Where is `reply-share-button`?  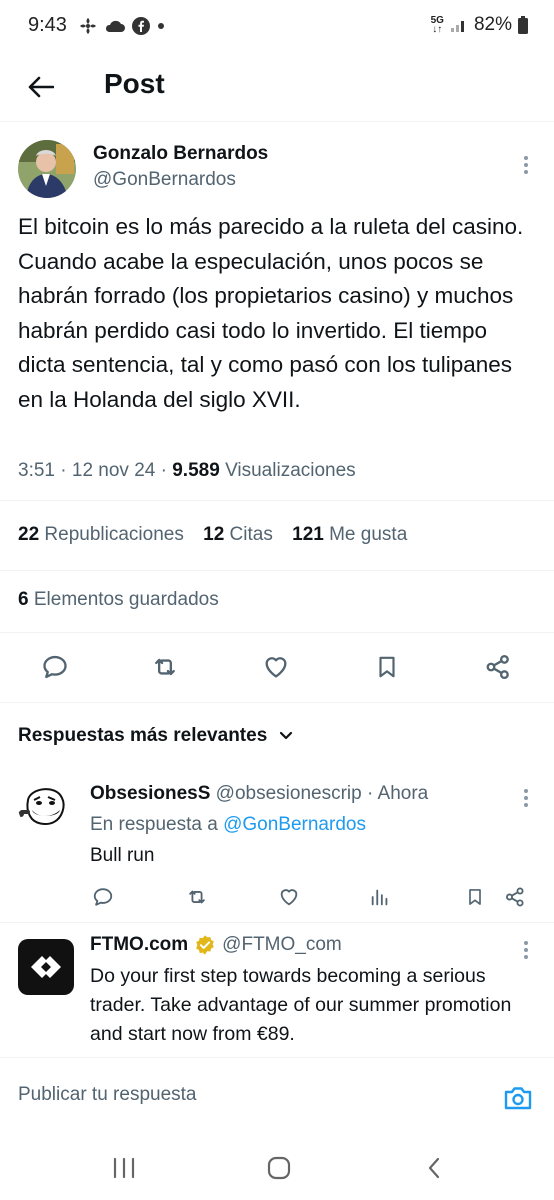 reply-share-button is located at coordinates (515, 897).